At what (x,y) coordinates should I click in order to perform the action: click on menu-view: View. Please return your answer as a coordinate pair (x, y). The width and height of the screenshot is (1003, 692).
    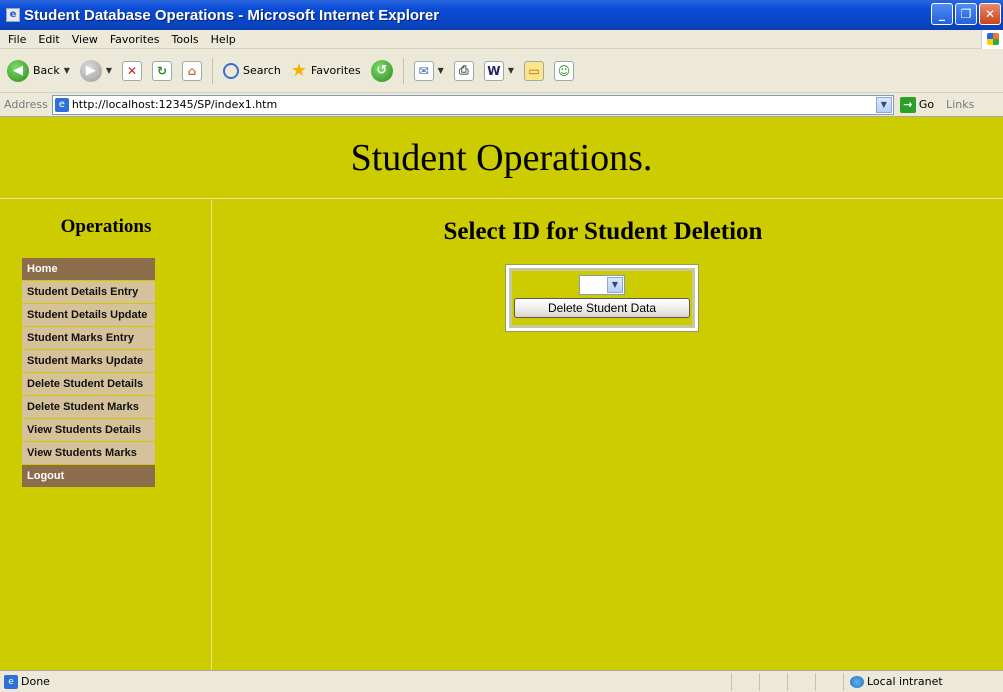
    Looking at the image, I should click on (85, 39).